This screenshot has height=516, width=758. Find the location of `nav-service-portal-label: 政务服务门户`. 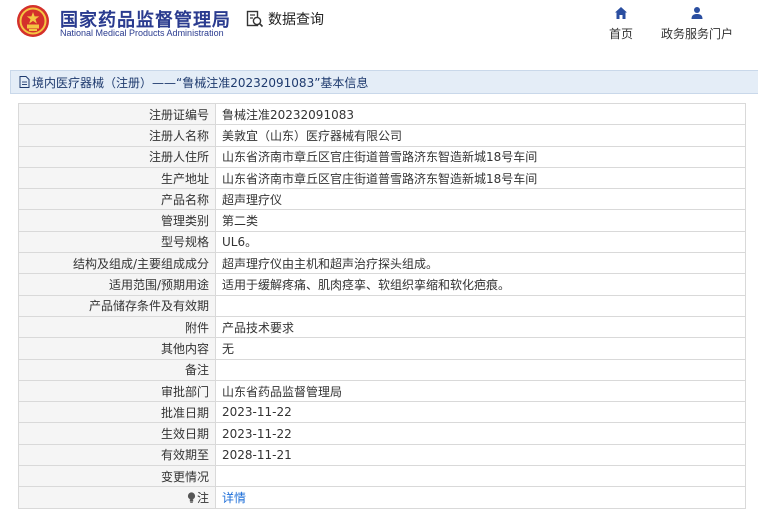

nav-service-portal-label: 政务服务门户 is located at coordinates (696, 34).